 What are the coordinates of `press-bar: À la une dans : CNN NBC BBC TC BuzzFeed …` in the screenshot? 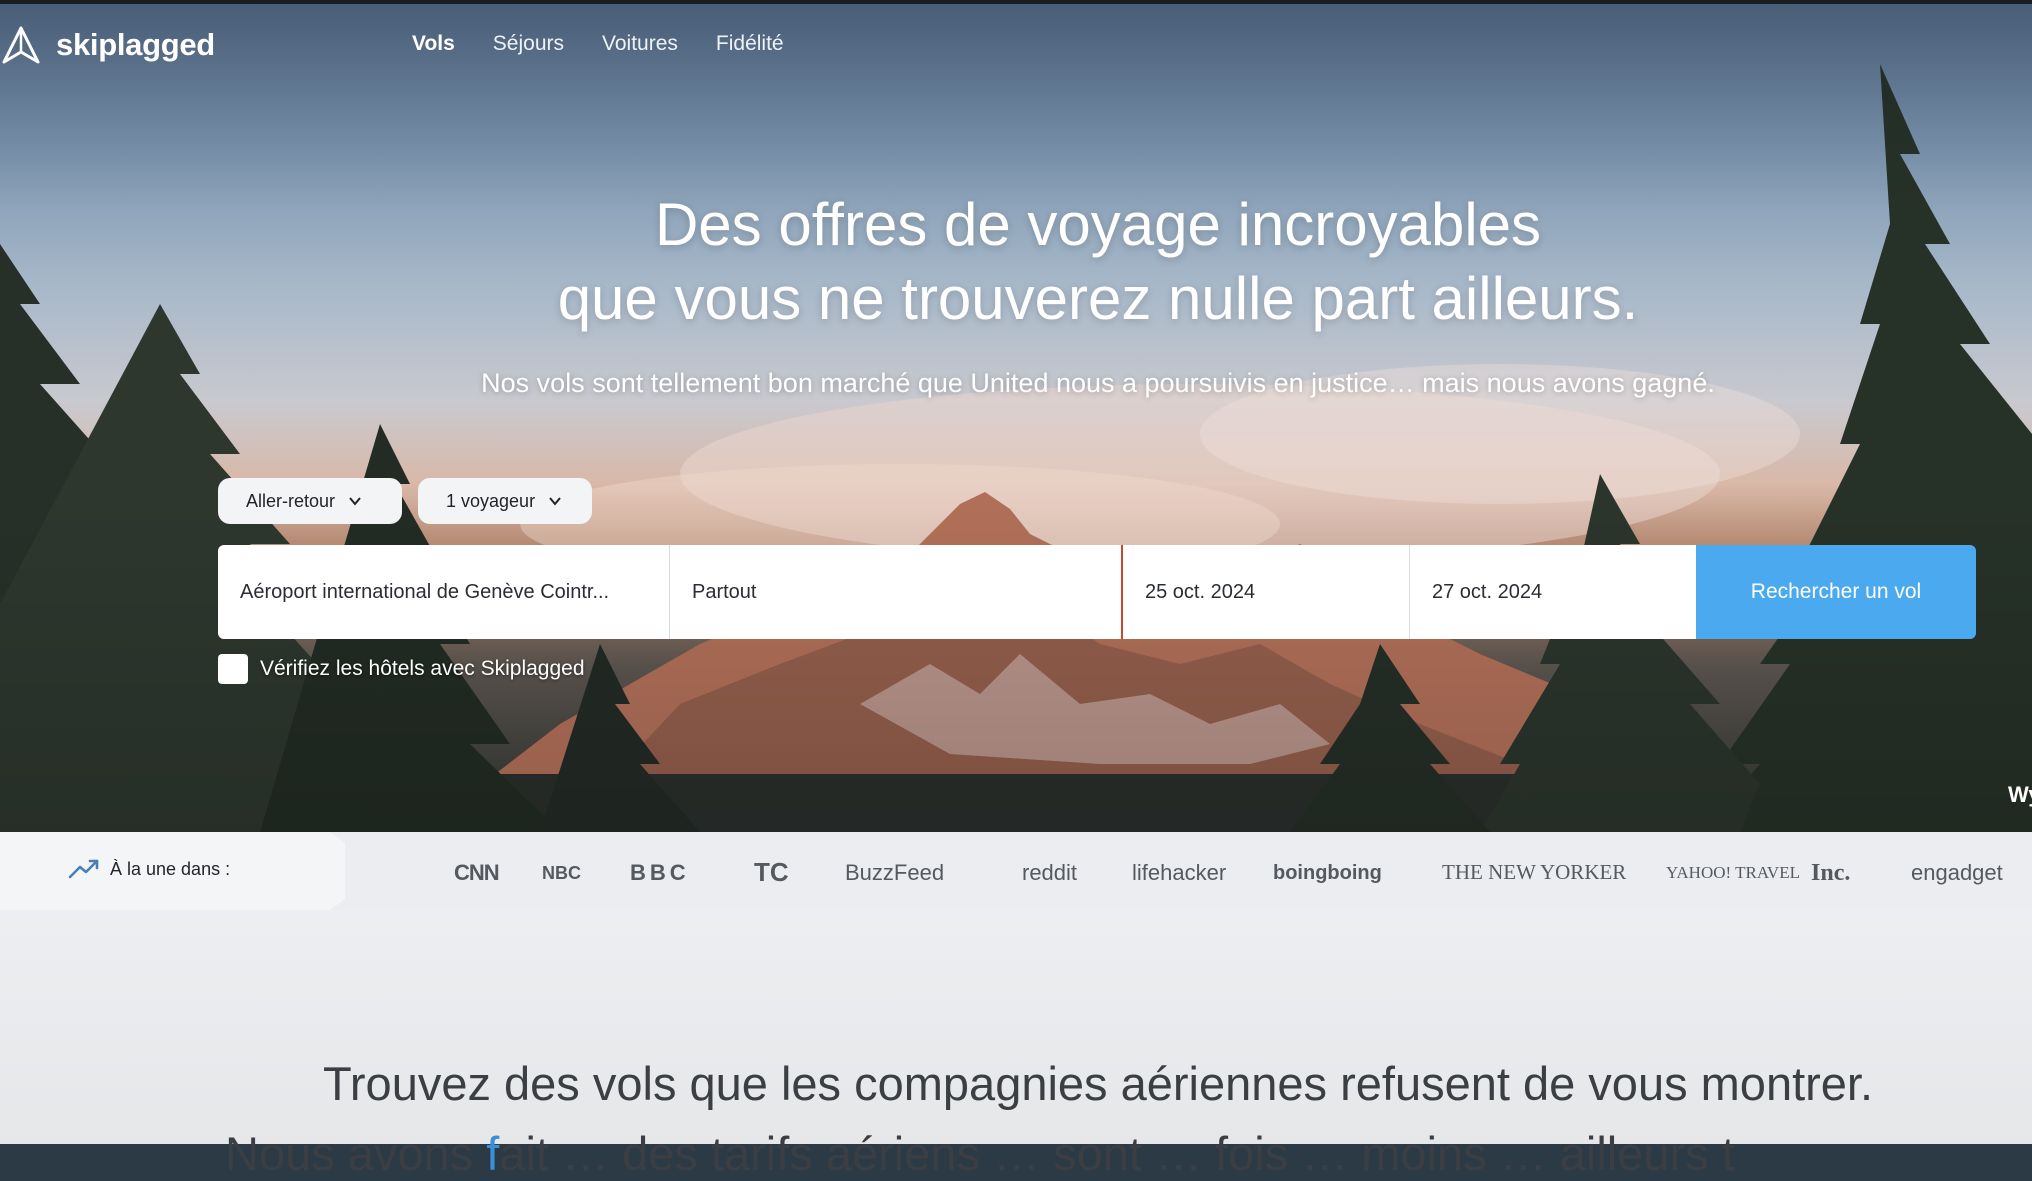 It's located at (1016, 871).